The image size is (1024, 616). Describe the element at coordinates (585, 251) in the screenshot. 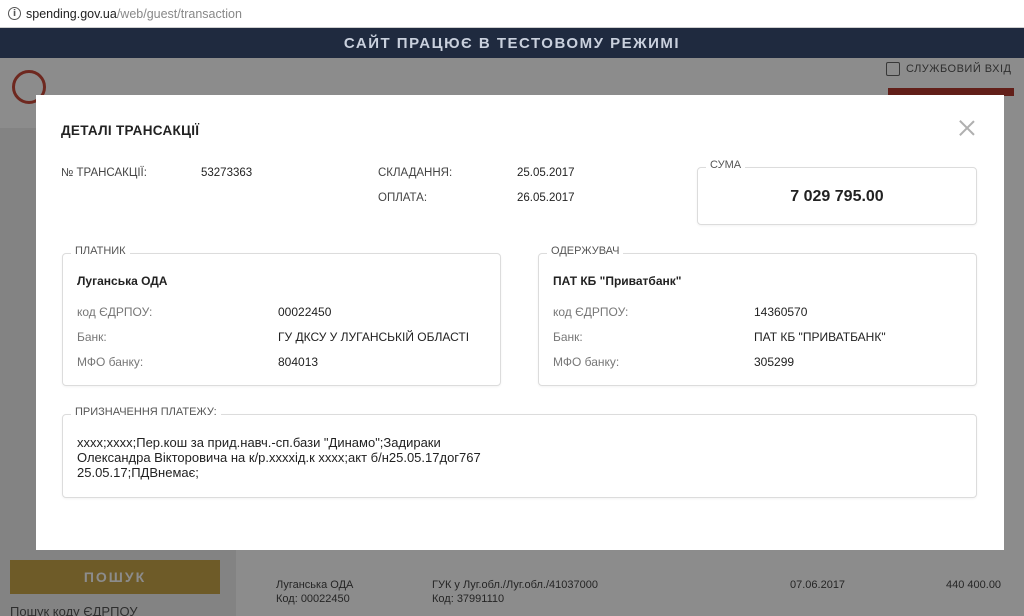

I see `recipient-legend: ОДЕРЖУВАЧ` at that location.